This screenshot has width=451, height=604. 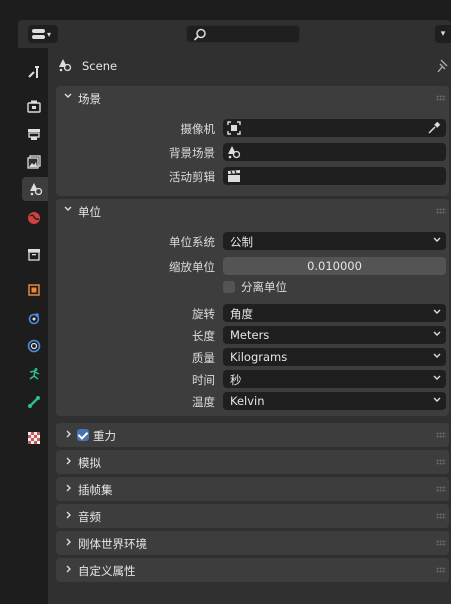 What do you see at coordinates (334, 176) in the screenshot?
I see `active-clip-field` at bounding box center [334, 176].